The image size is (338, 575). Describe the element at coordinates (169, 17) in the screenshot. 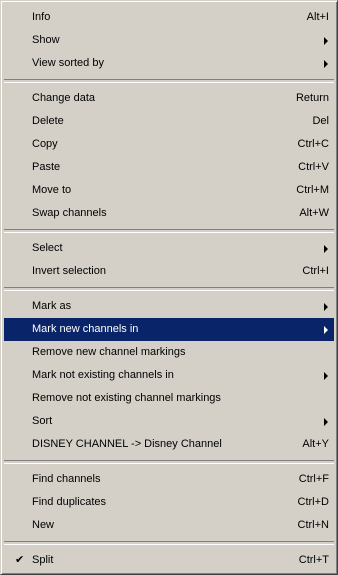

I see `menu-item-info: Info Alt+I` at that location.